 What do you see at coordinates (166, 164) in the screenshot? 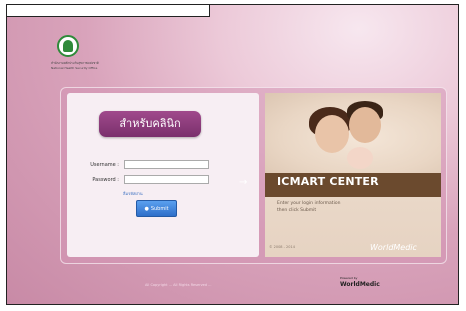
I see `username-input` at bounding box center [166, 164].